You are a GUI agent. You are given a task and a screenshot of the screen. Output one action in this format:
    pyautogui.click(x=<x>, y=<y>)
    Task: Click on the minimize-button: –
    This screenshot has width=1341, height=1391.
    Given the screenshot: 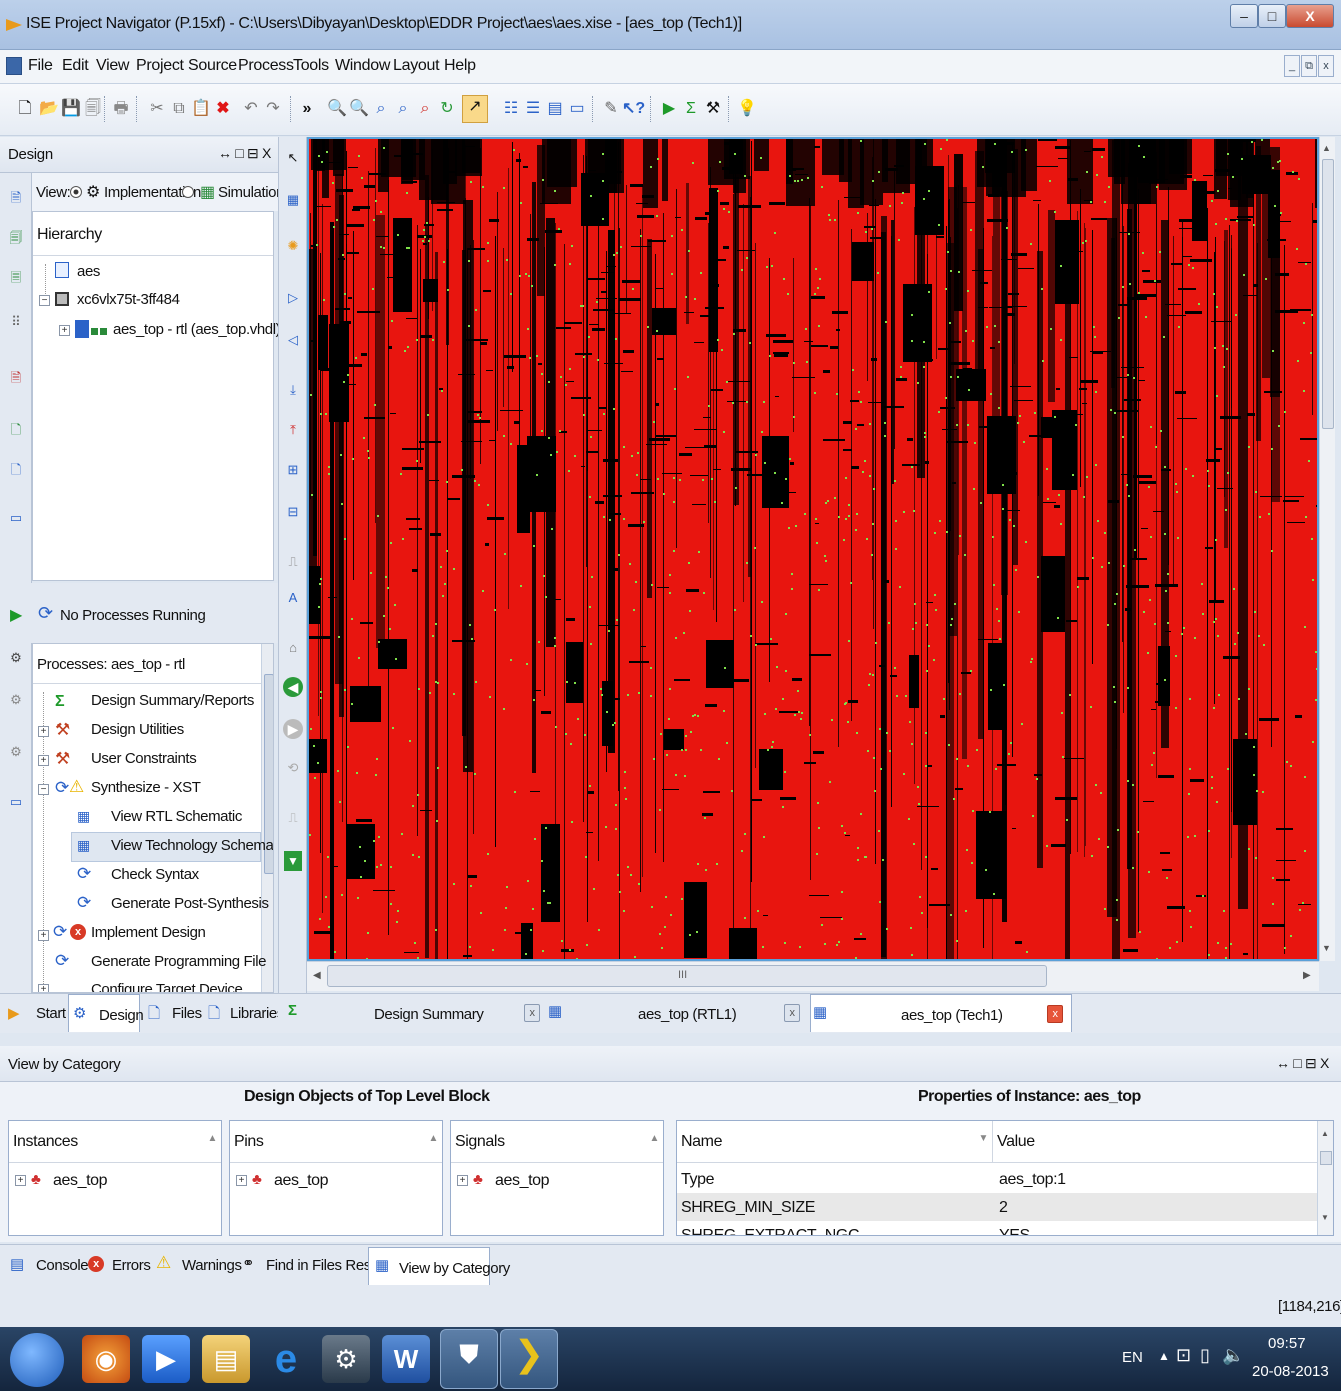 What is the action you would take?
    pyautogui.click(x=1244, y=16)
    